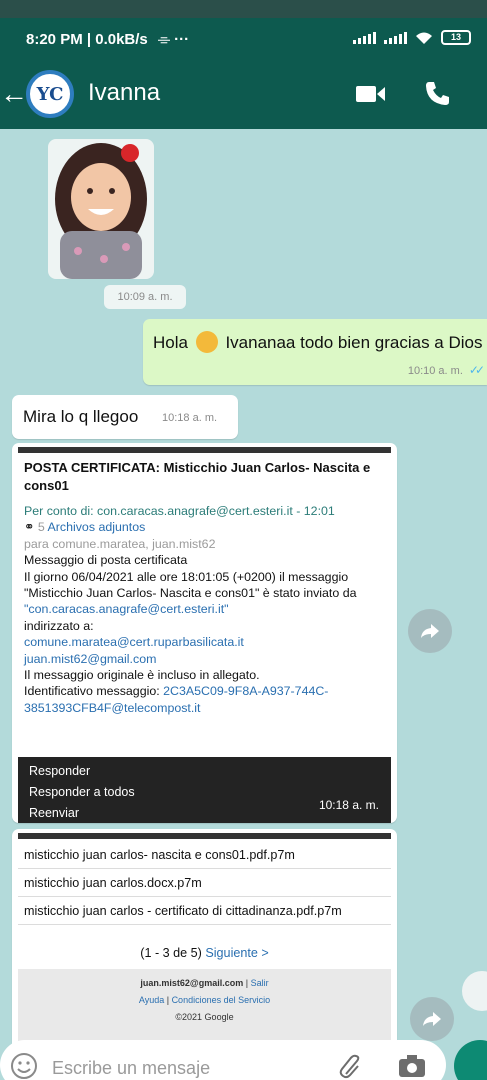 The height and width of the screenshot is (1080, 487). Describe the element at coordinates (81, 416) in the screenshot. I see `incoming-text: Mira lo q llegoo` at that location.